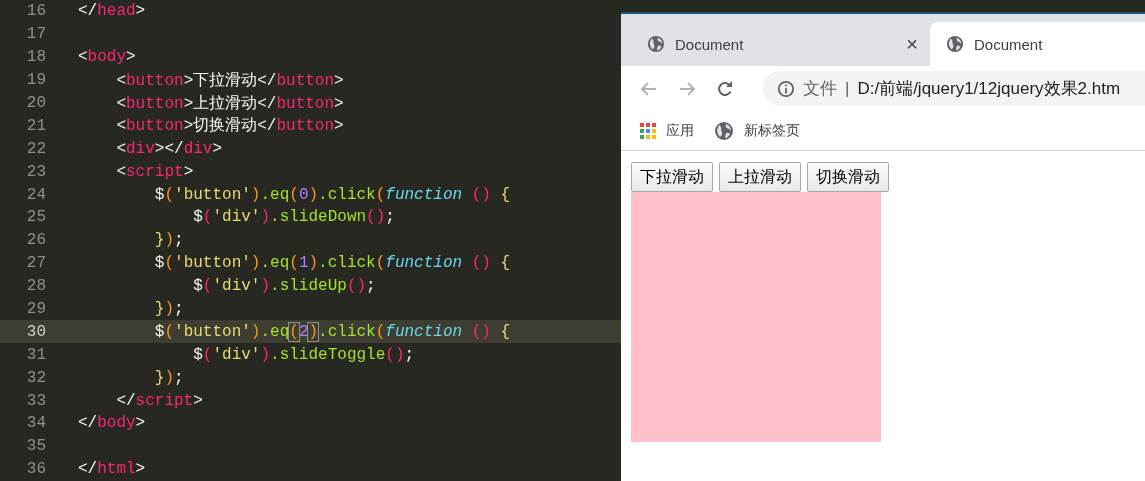 This screenshot has height=481, width=1145. What do you see at coordinates (35, 286) in the screenshot?
I see `line-number: 28` at bounding box center [35, 286].